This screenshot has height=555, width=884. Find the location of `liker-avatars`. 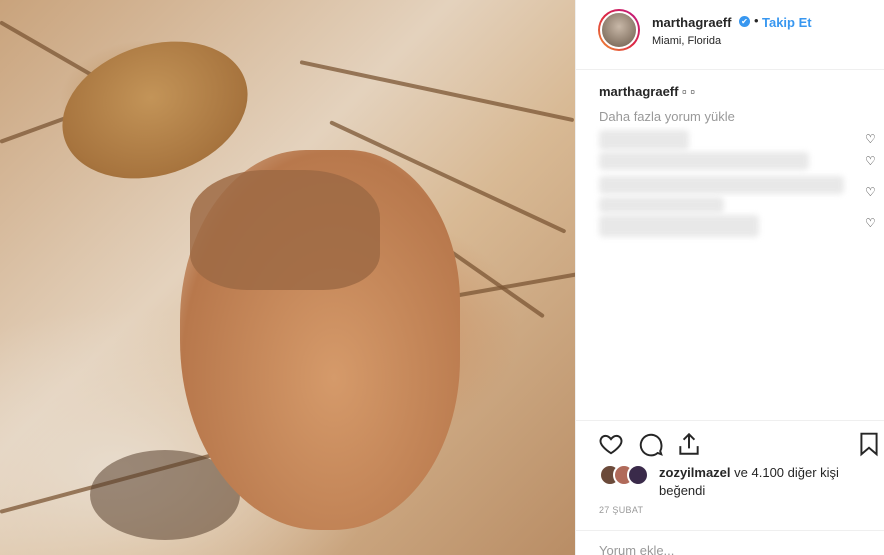

liker-avatars is located at coordinates (627, 475).